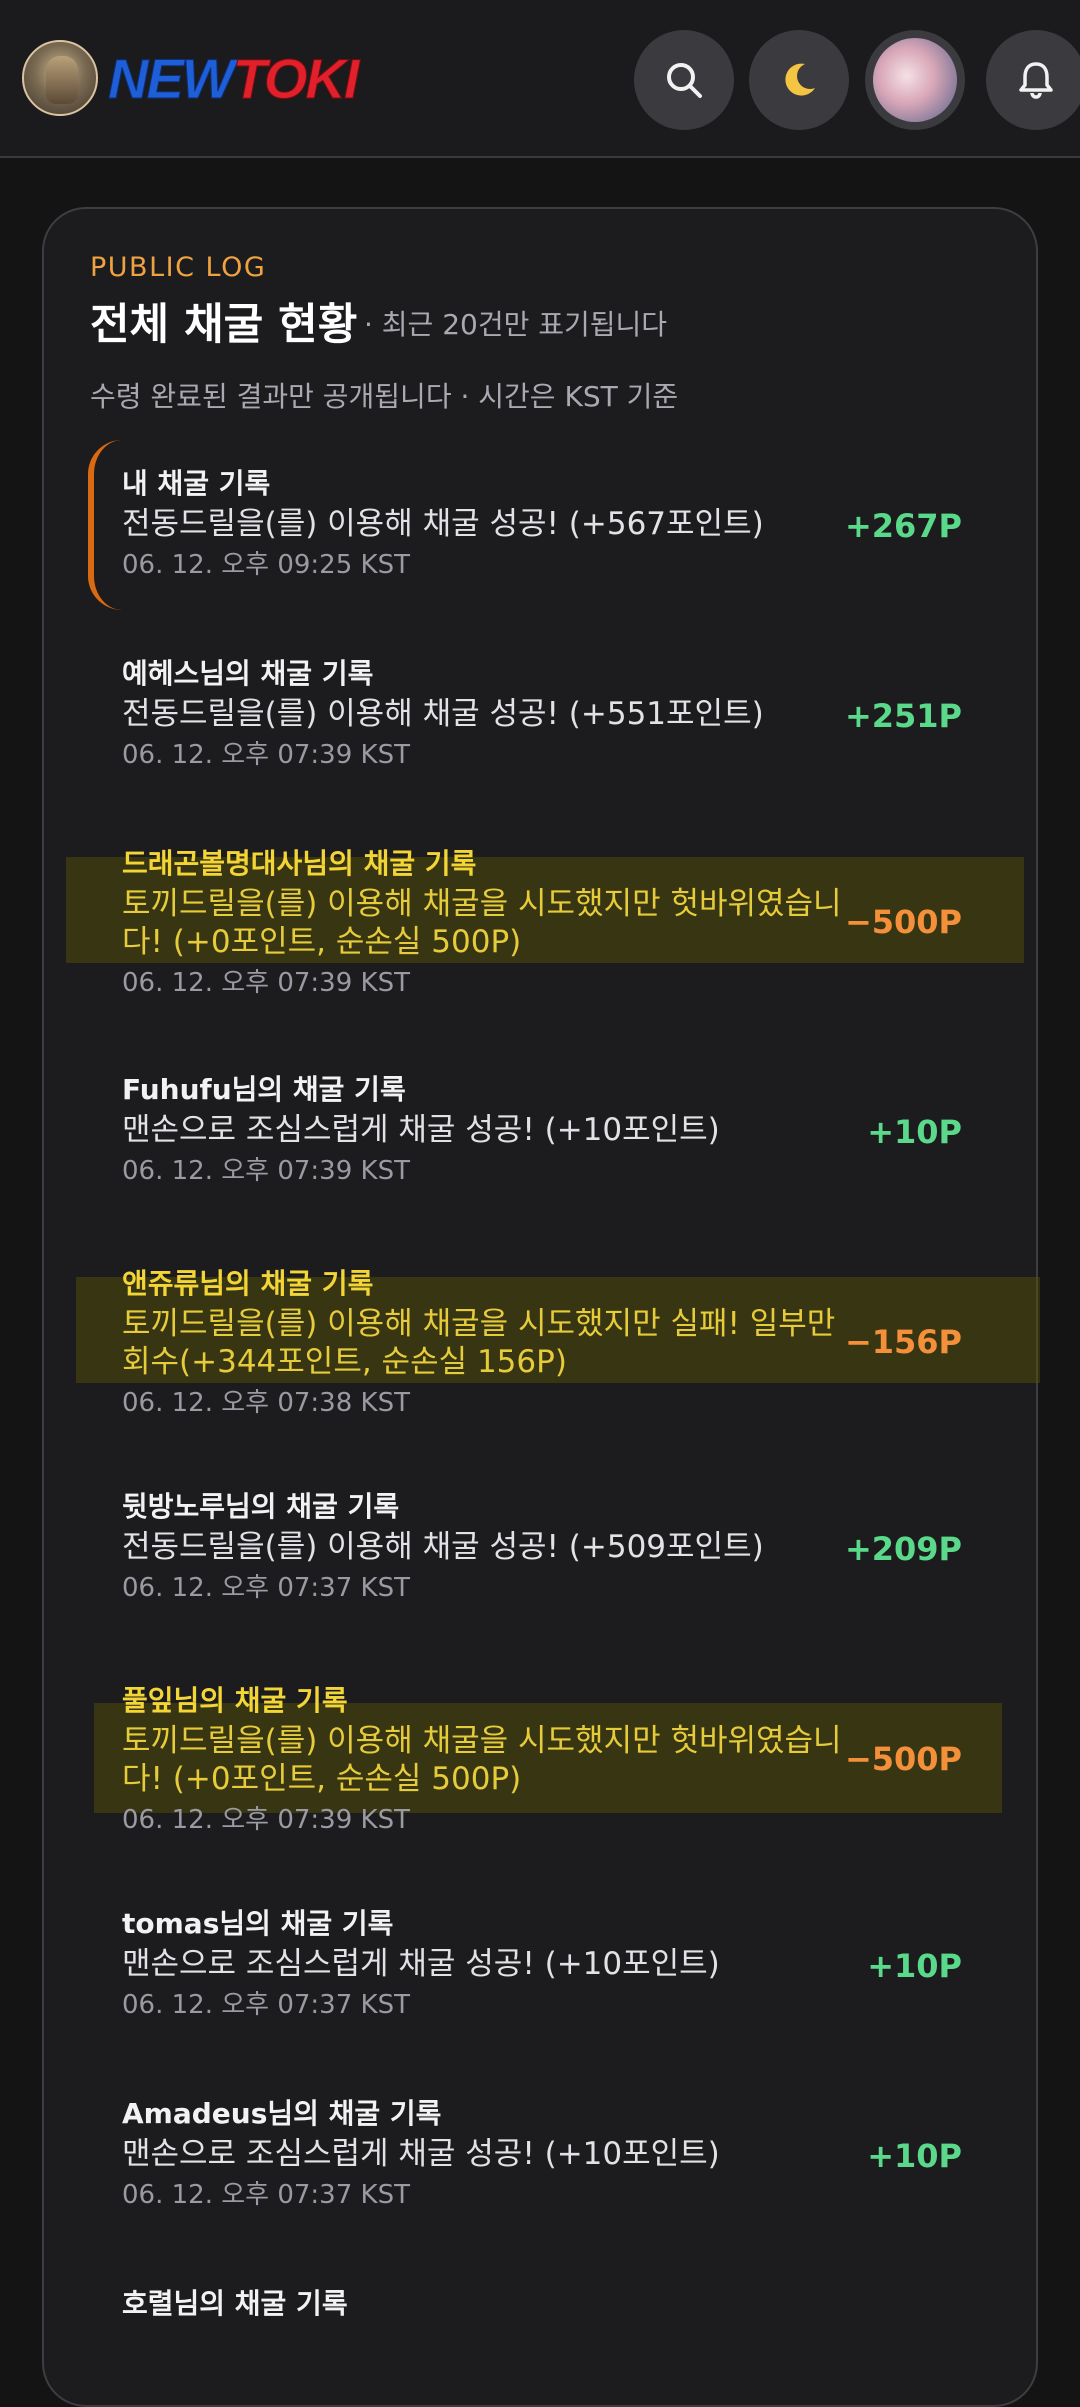 This screenshot has width=1080, height=2407. What do you see at coordinates (196, 483) in the screenshot?
I see `entry-title: 내 채굴 기록` at bounding box center [196, 483].